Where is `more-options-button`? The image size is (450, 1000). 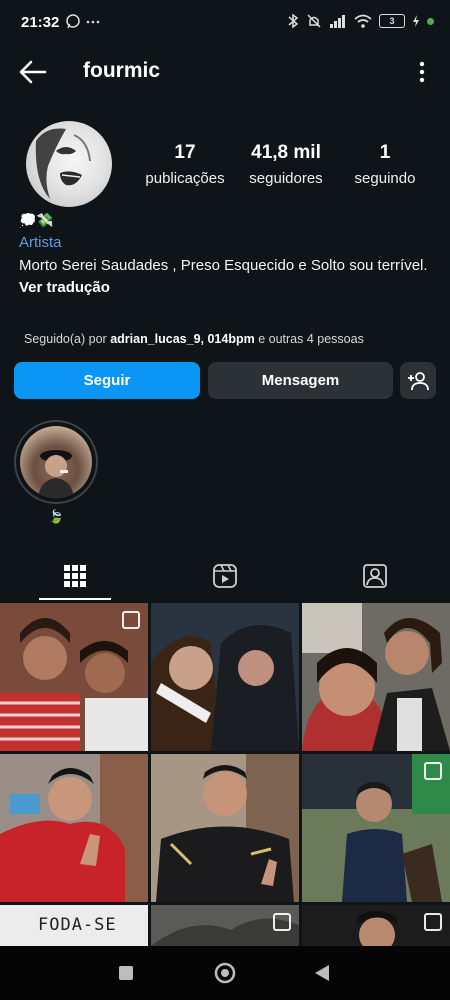 more-options-button is located at coordinates (422, 72).